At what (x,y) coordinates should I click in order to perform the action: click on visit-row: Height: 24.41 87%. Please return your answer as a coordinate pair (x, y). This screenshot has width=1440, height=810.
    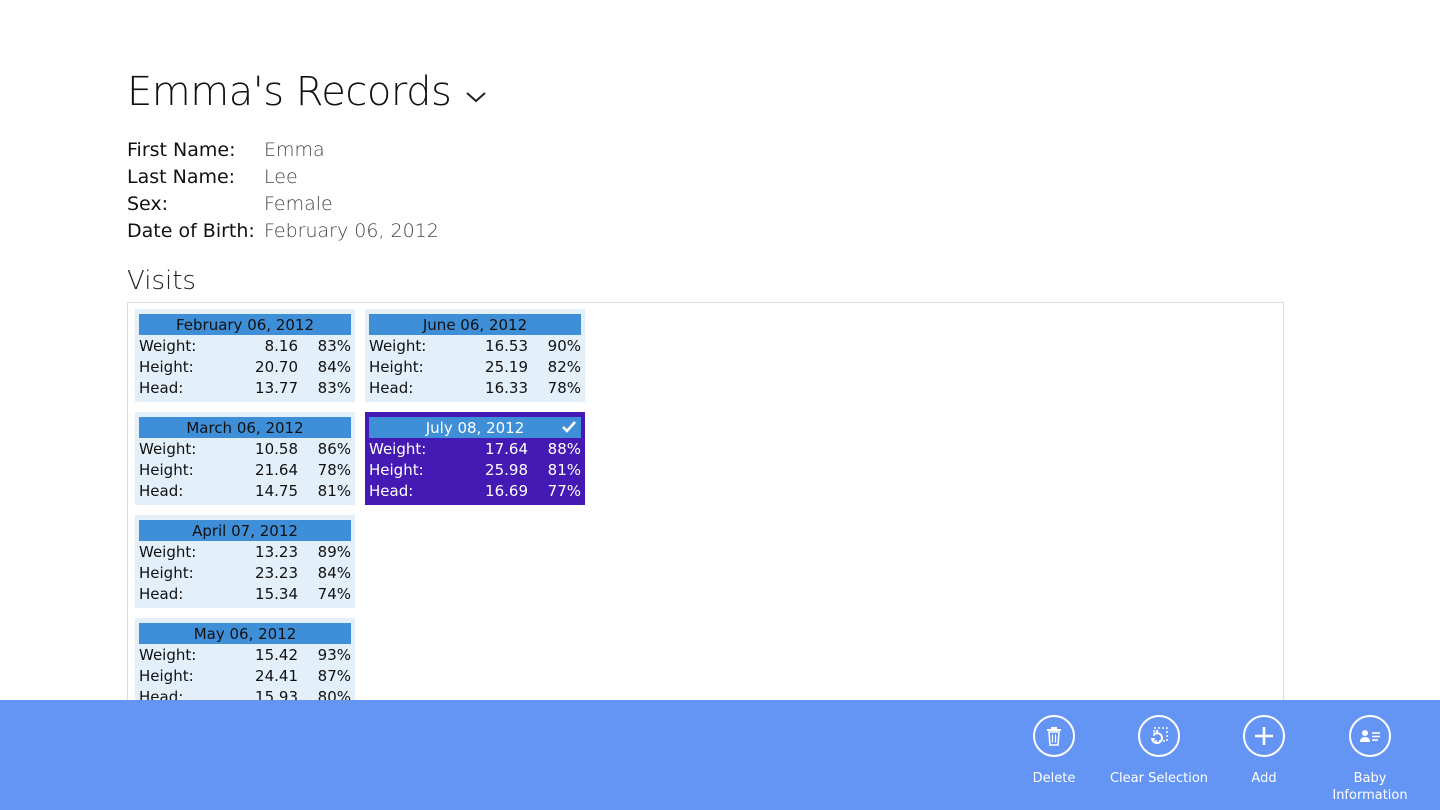
    Looking at the image, I should click on (245, 675).